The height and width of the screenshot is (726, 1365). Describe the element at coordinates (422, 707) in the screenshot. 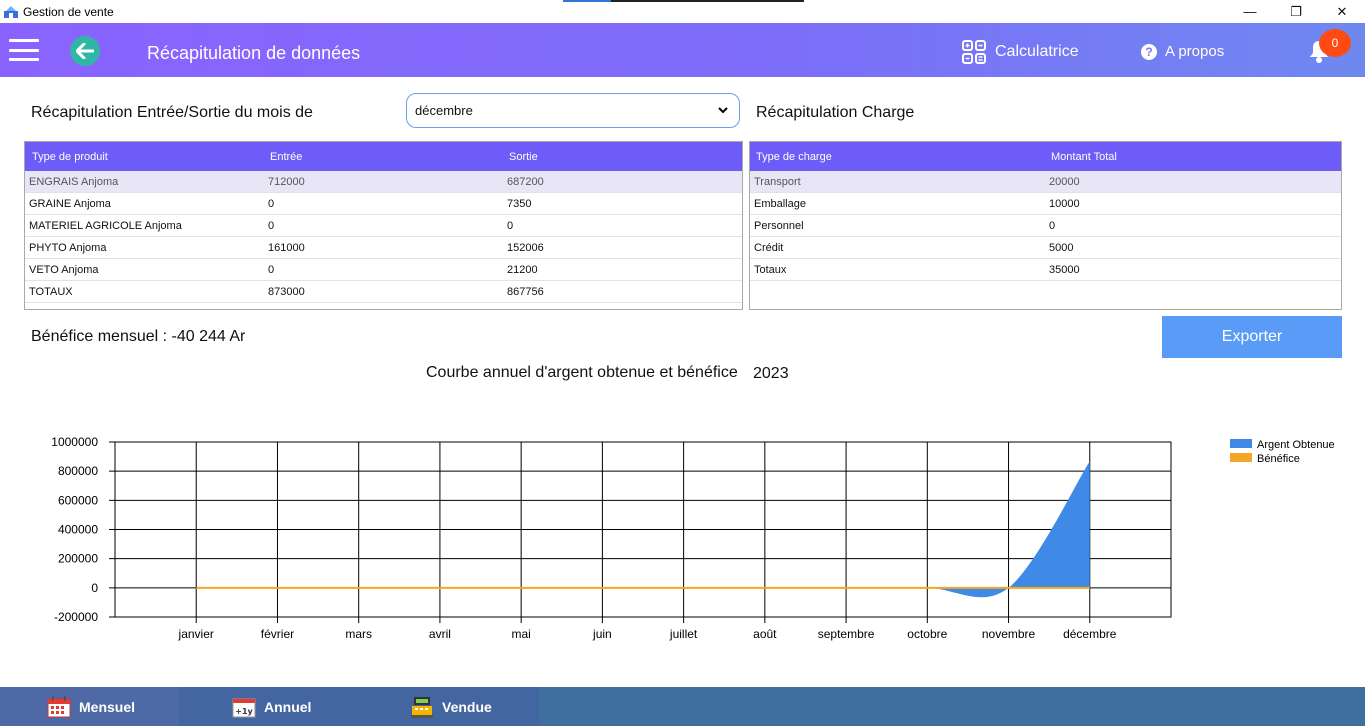

I see `cash-register-icon` at that location.